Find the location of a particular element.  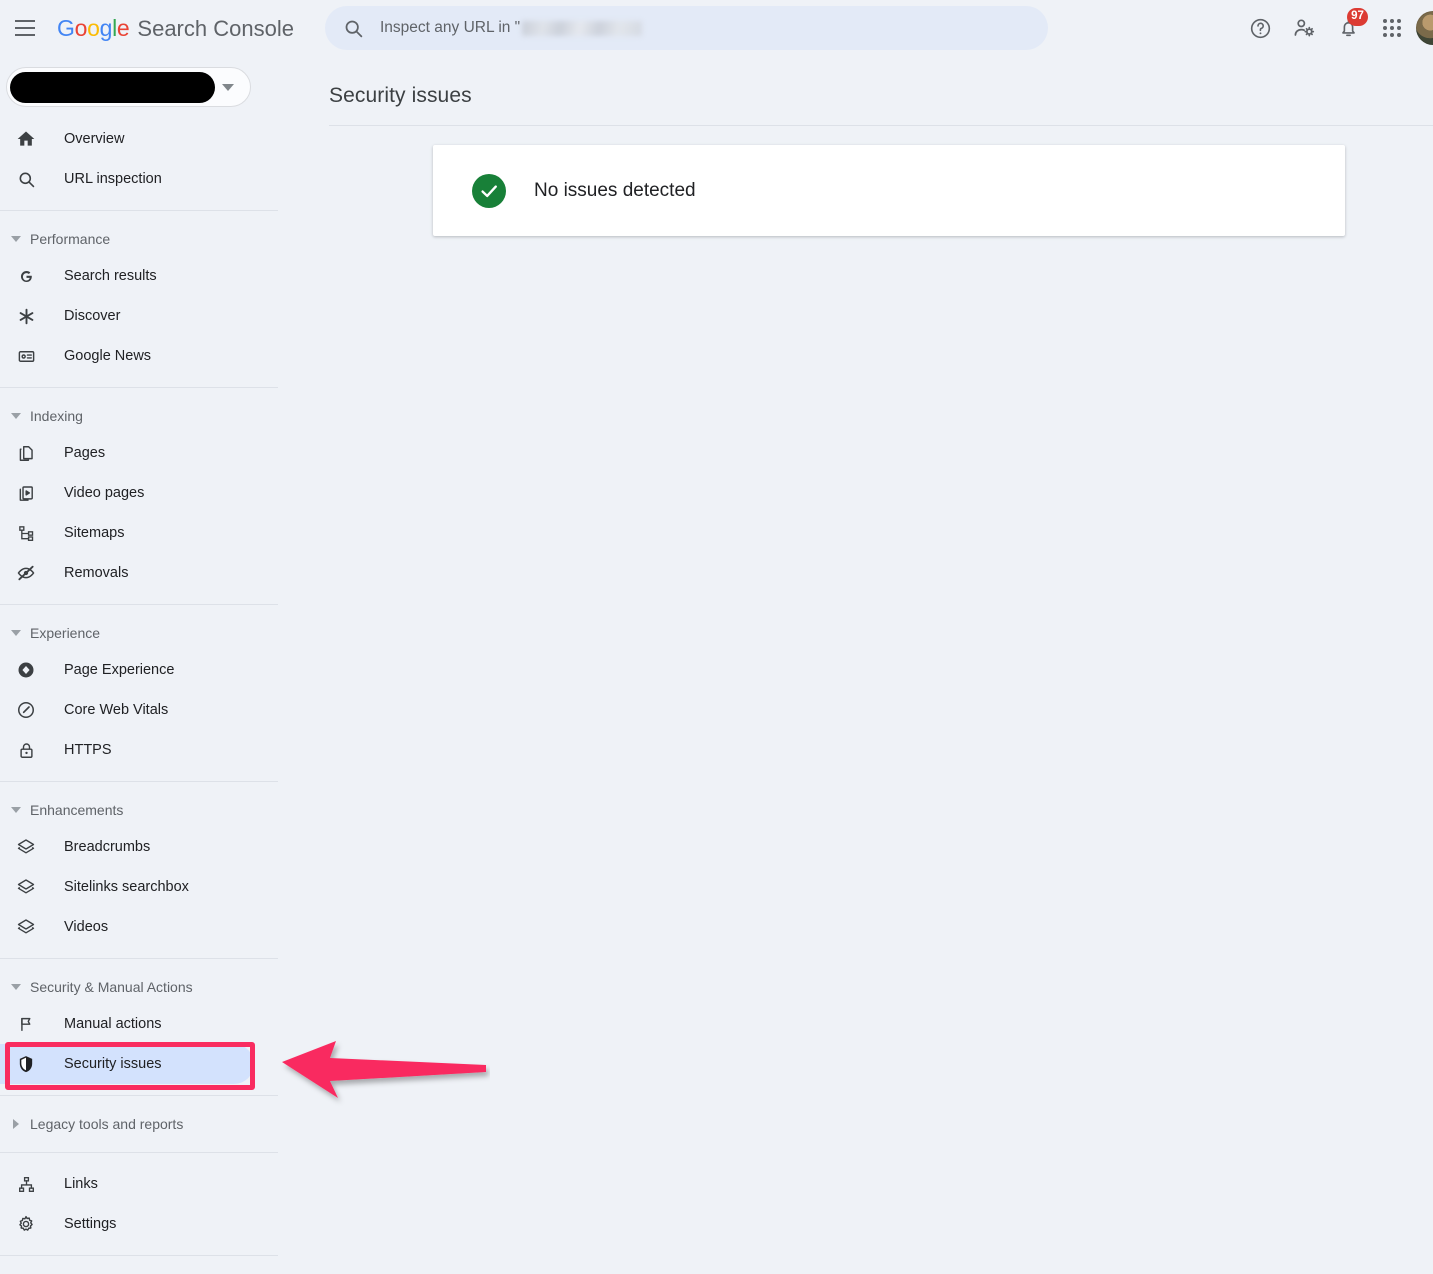

property-selector is located at coordinates (128, 87).